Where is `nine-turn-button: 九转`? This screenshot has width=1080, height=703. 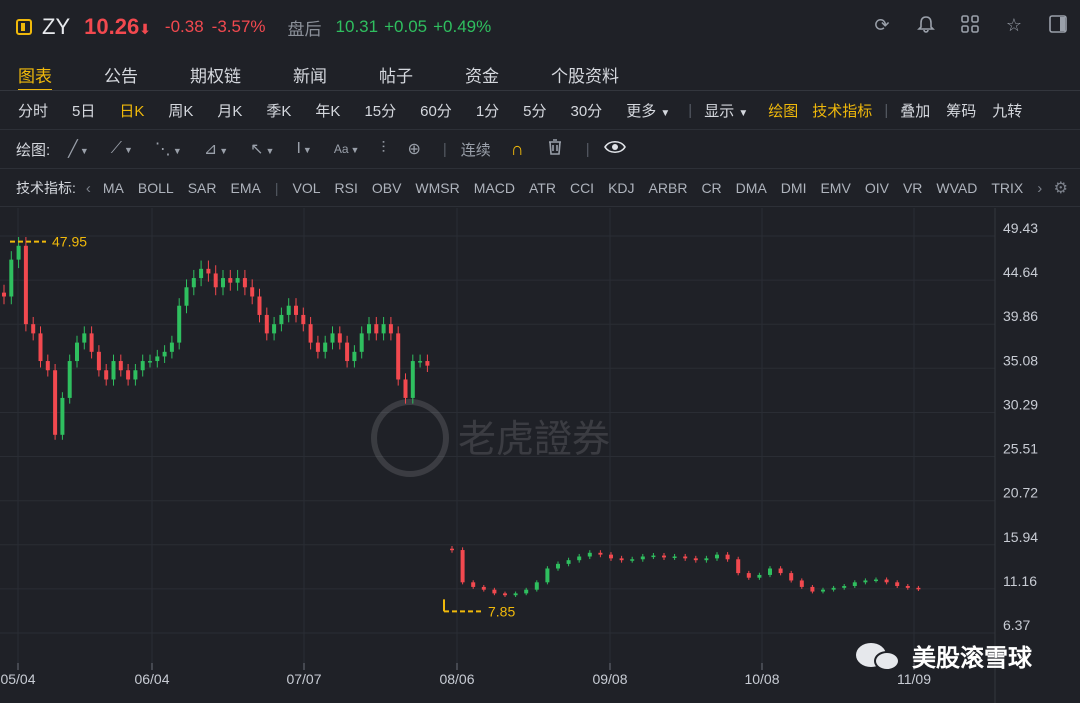 nine-turn-button: 九转 is located at coordinates (1007, 110).